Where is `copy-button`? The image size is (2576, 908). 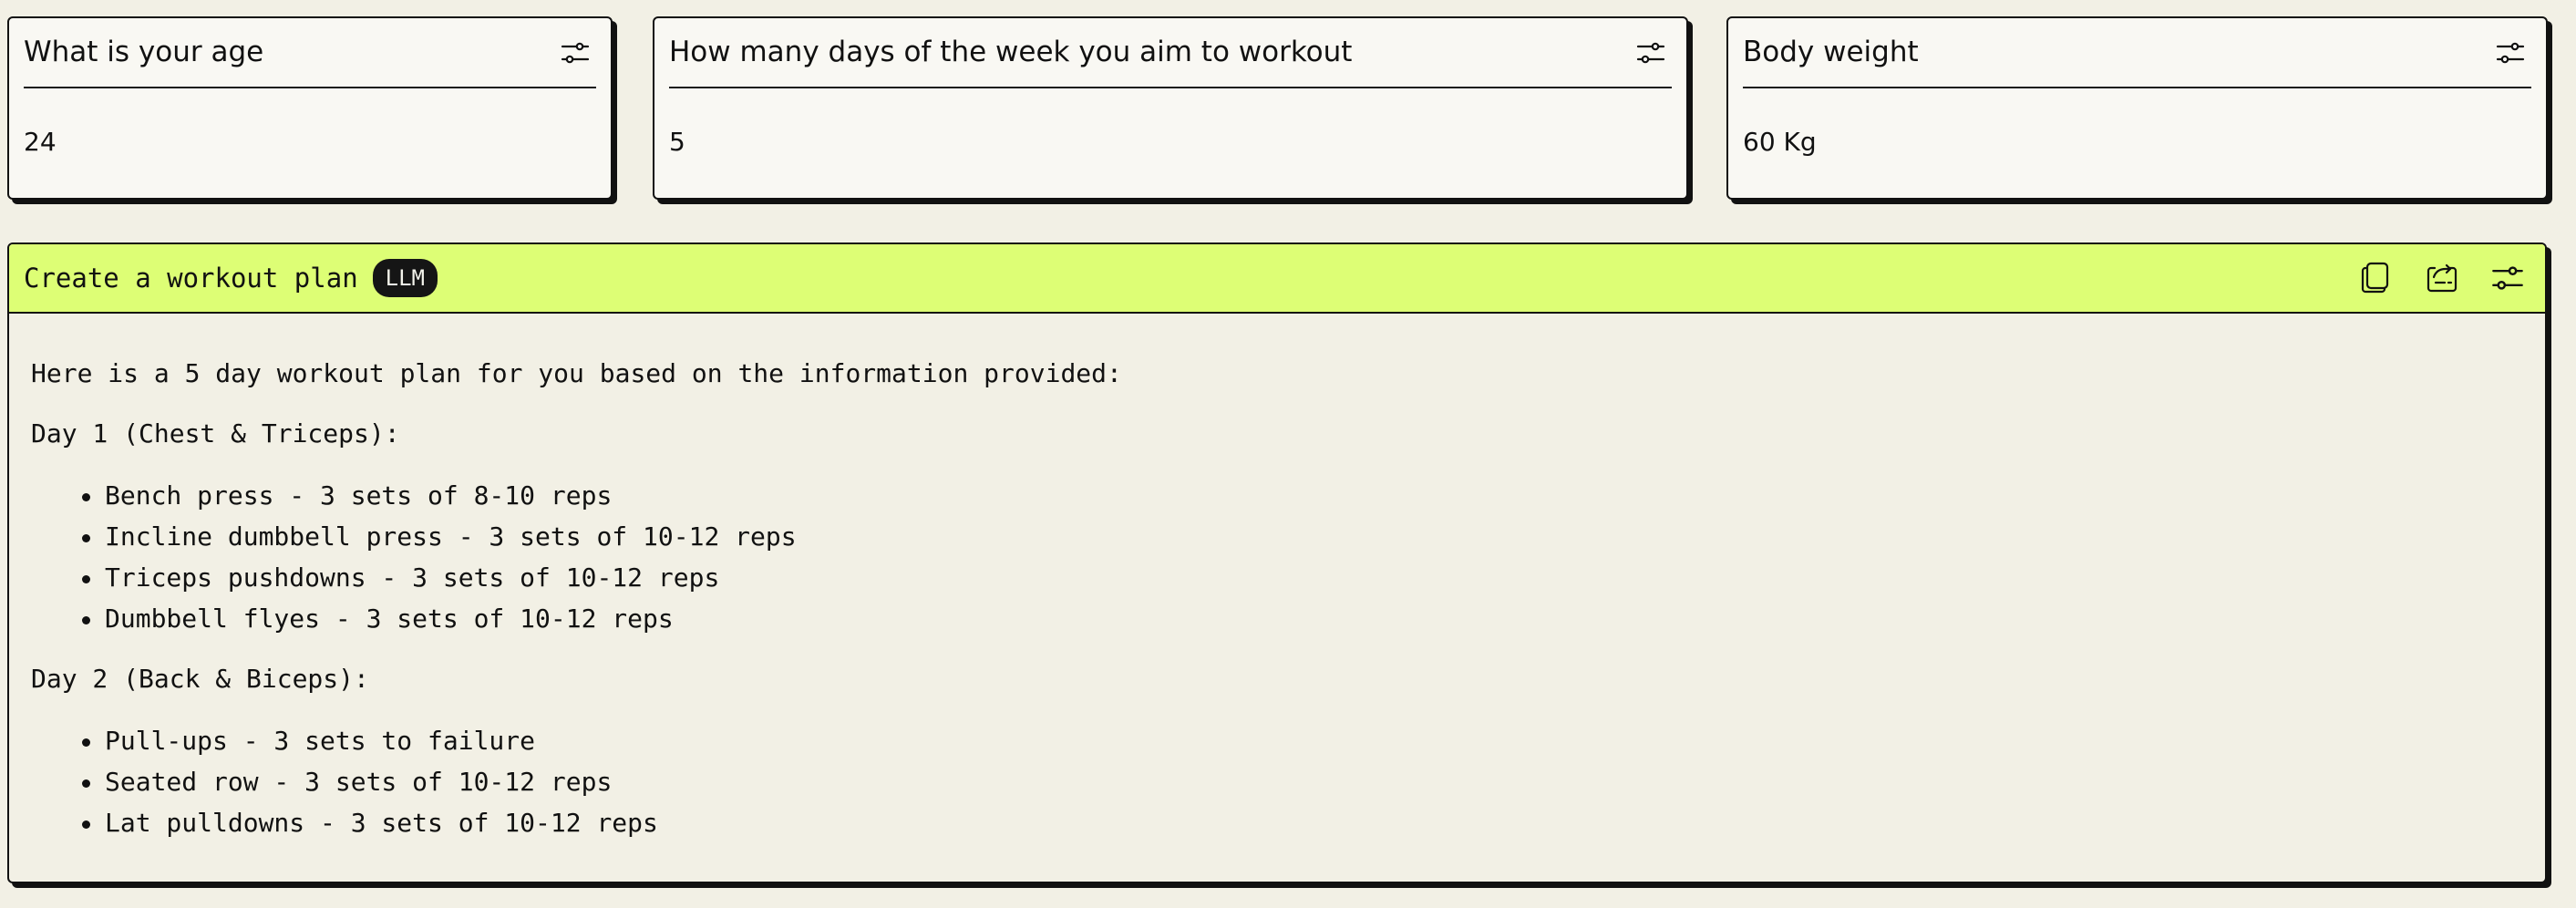
copy-button is located at coordinates (2376, 278).